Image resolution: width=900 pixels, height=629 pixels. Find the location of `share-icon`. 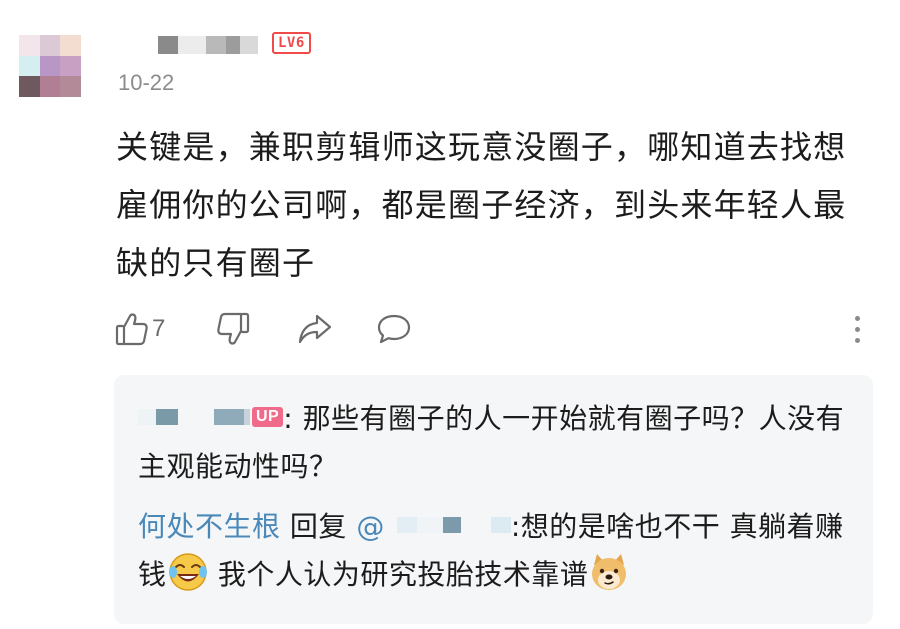

share-icon is located at coordinates (315, 329).